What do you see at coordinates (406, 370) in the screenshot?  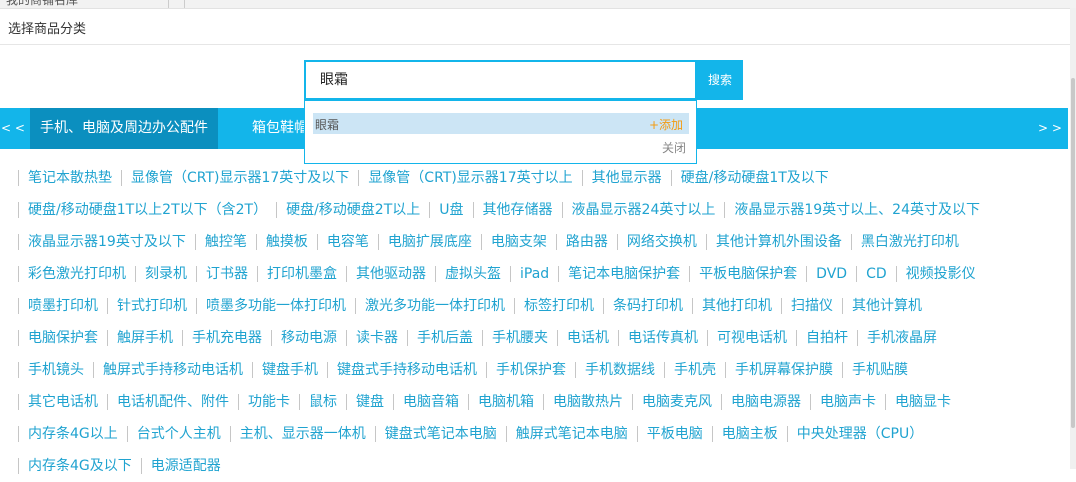 I see `category-item-link: 键盘式手持移动电话机` at bounding box center [406, 370].